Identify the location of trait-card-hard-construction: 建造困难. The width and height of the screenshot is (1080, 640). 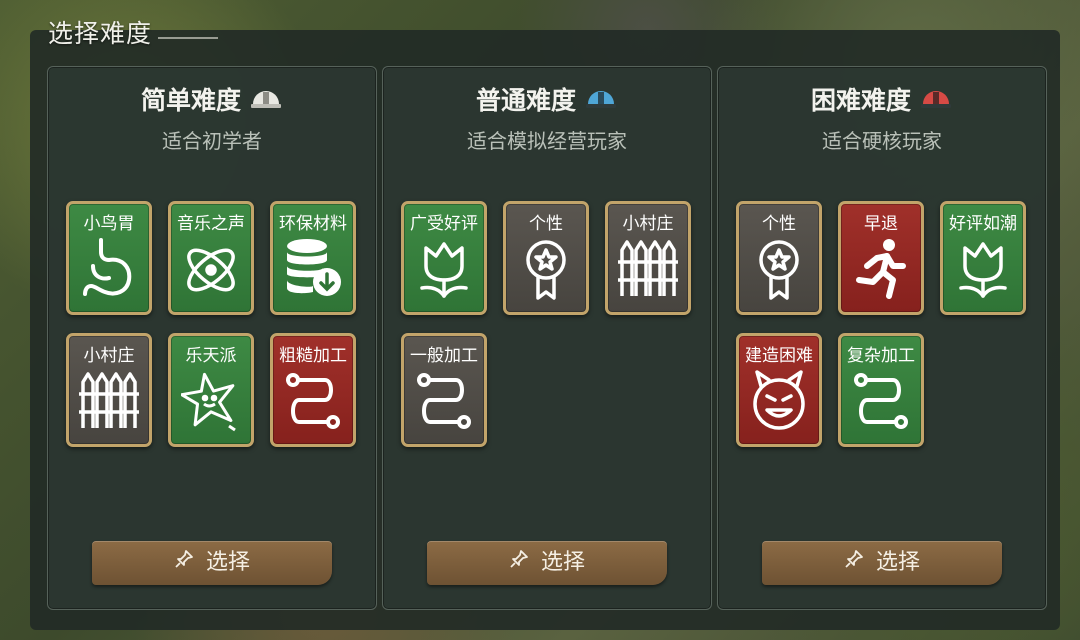
(779, 390).